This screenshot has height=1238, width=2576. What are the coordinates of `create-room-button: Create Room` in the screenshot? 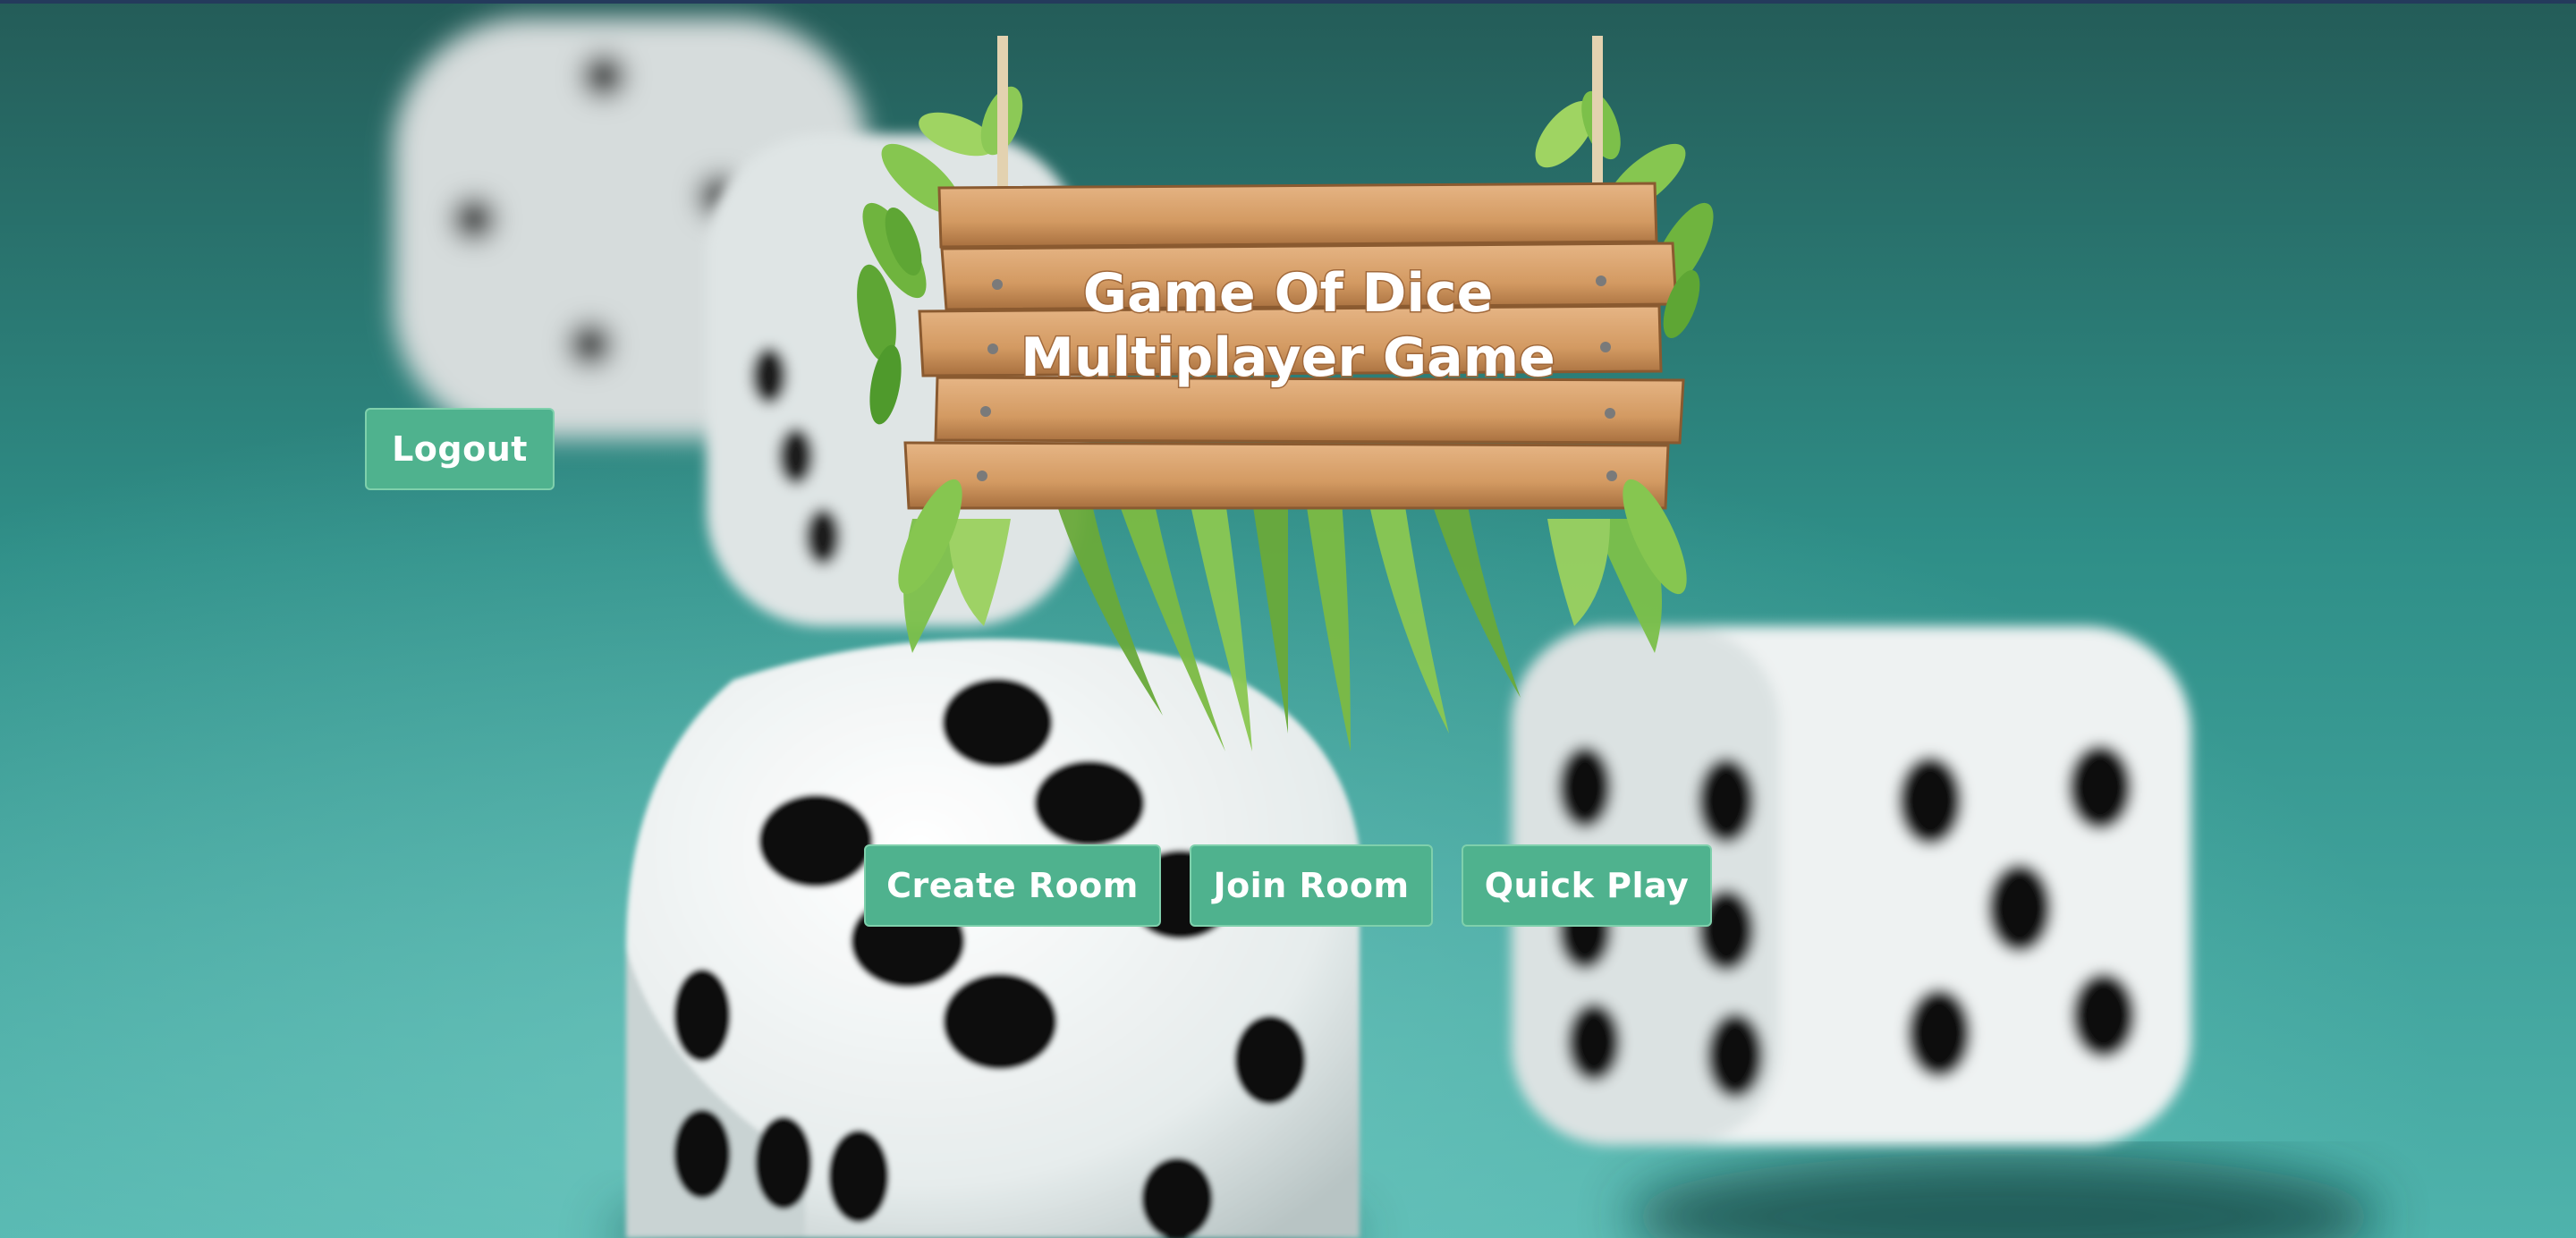 It's located at (1012, 885).